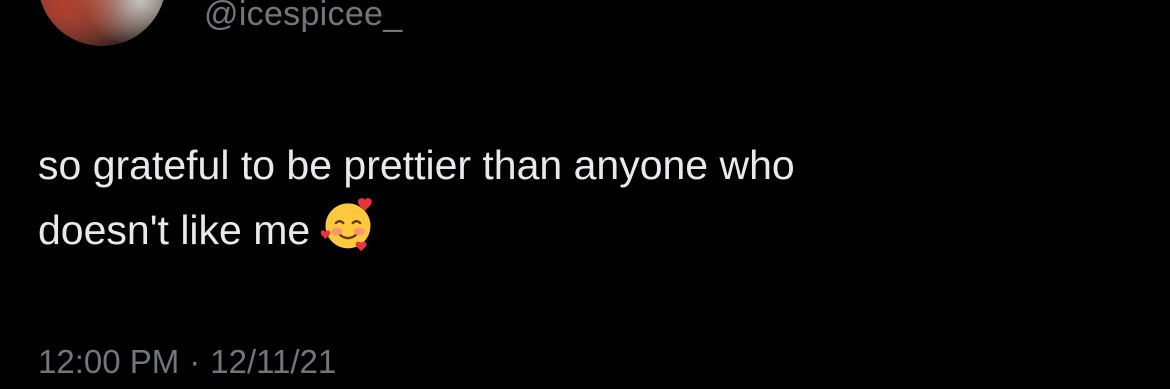 Image resolution: width=1170 pixels, height=389 pixels. Describe the element at coordinates (174, 230) in the screenshot. I see `tweet-text-line-2: doesn't like me` at that location.